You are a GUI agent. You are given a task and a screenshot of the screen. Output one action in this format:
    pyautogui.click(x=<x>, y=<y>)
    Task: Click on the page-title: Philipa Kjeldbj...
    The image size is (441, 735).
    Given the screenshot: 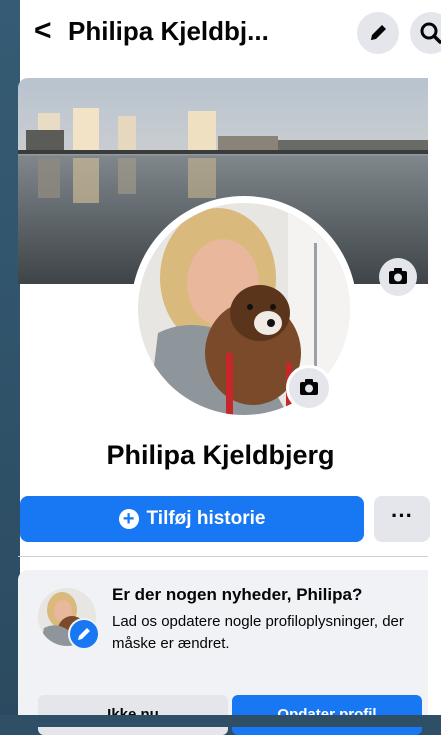 What is the action you would take?
    pyautogui.click(x=168, y=31)
    